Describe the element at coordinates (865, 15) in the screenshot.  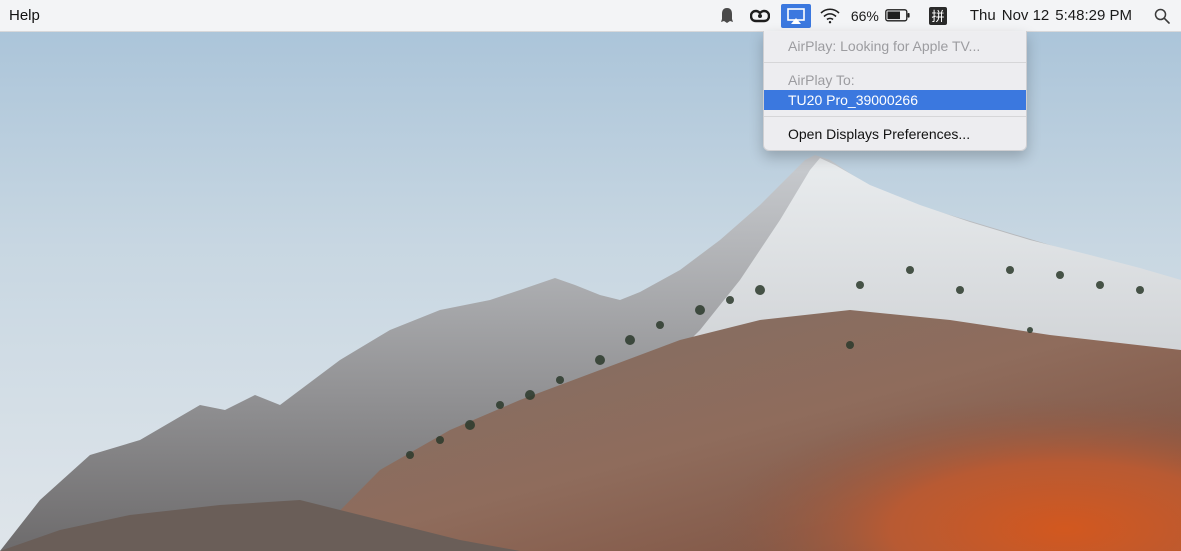
I see `battery-percent: 66%` at that location.